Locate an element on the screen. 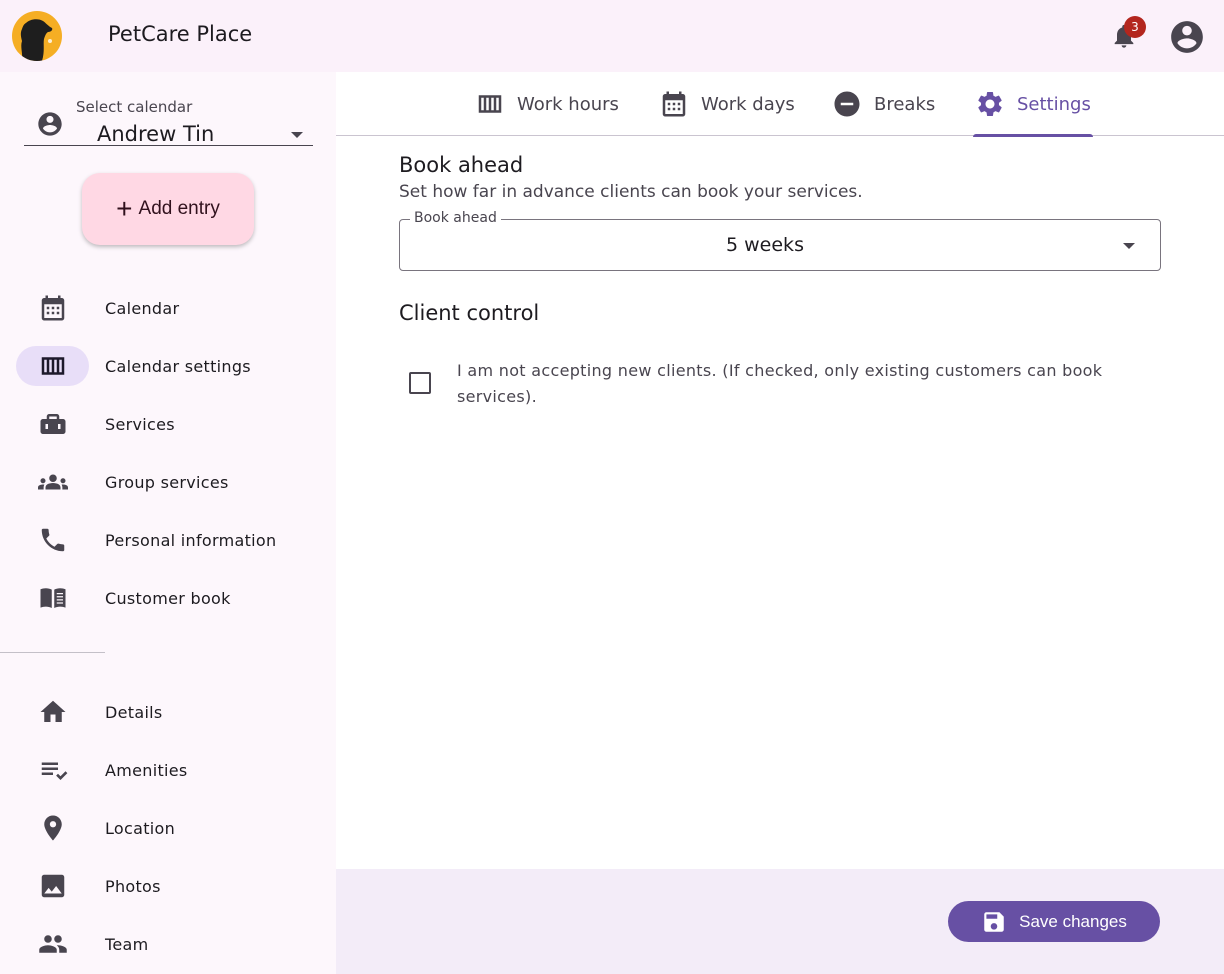  sidebar-item-location: Location is located at coordinates (166, 828).